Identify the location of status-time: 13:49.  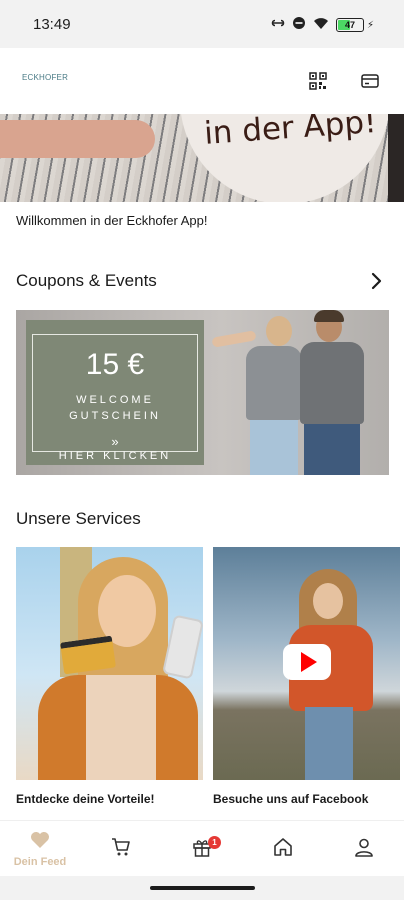
(52, 24).